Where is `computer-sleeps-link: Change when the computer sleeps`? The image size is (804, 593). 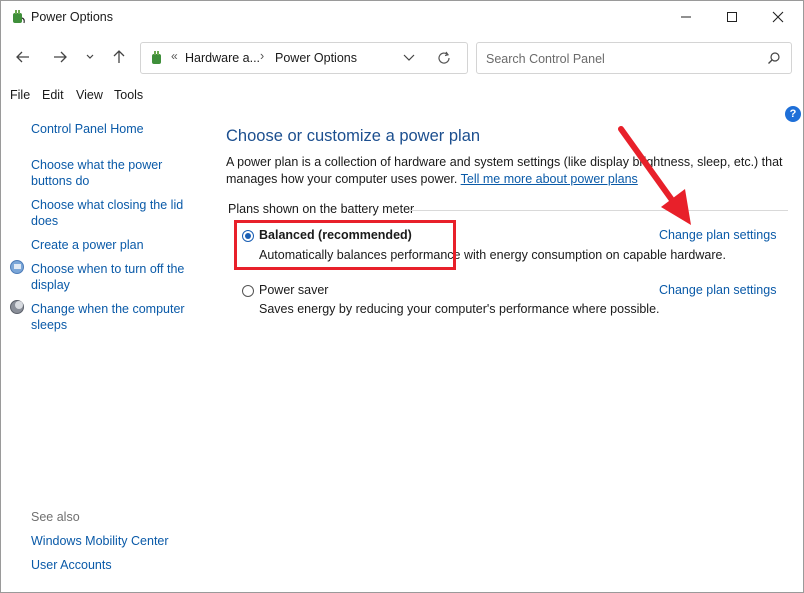 computer-sleeps-link: Change when the computer sleeps is located at coordinates (108, 317).